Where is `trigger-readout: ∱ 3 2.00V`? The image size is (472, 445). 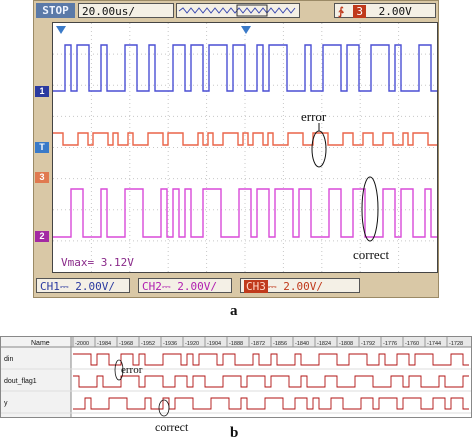
trigger-readout: ∱ 3 2.00V is located at coordinates (385, 10).